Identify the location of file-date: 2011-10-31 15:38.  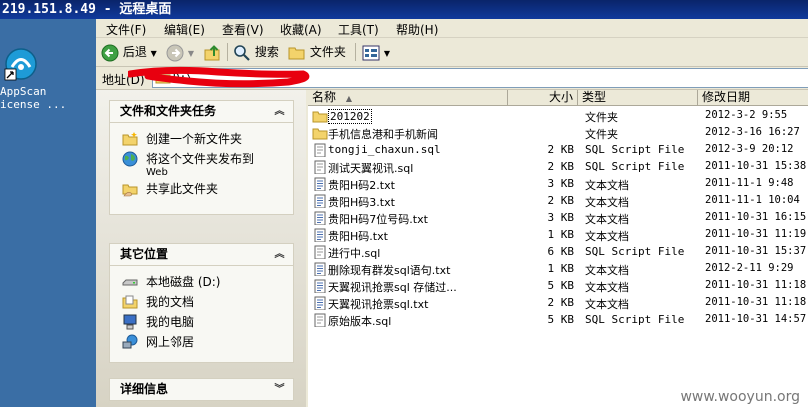
(756, 166).